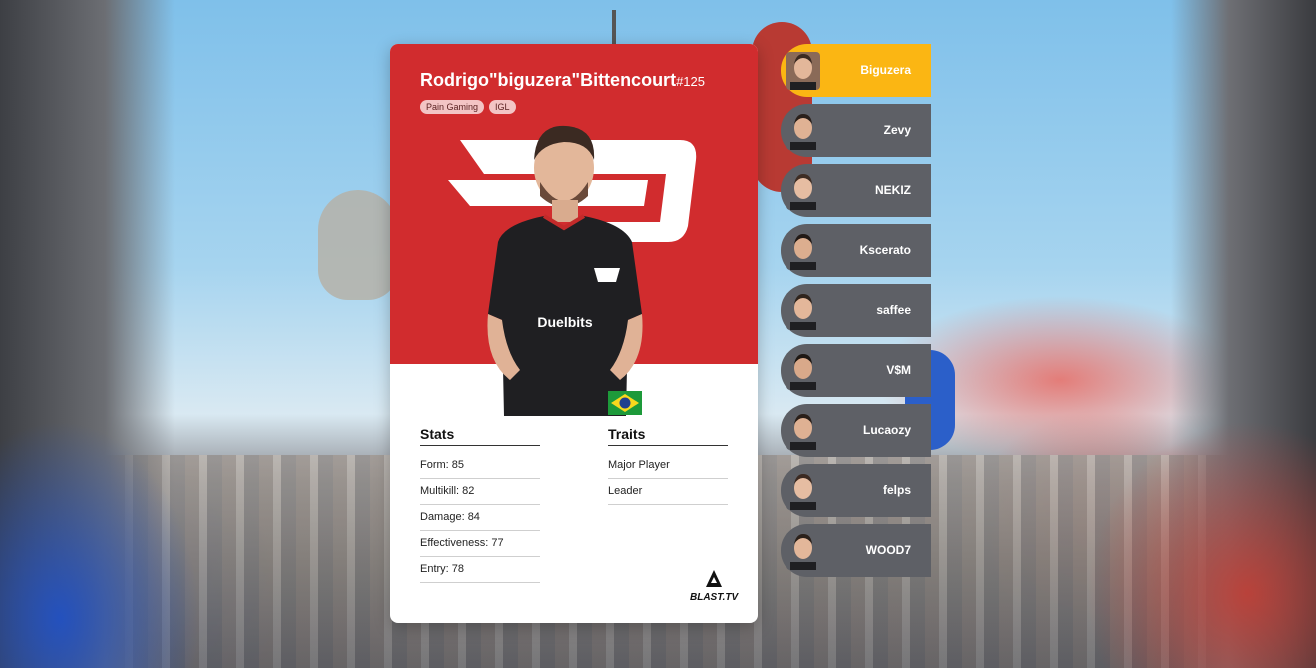  Describe the element at coordinates (452, 107) in the screenshot. I see `team-tag: Pain Gaming` at that location.